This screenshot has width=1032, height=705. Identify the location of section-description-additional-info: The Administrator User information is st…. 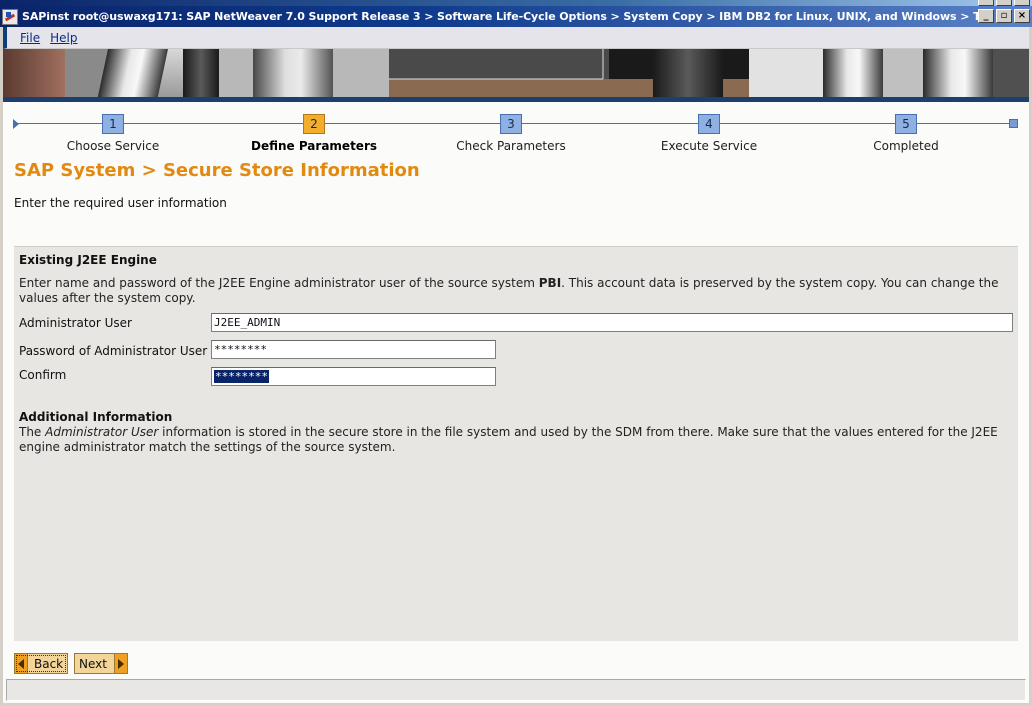
(514, 440).